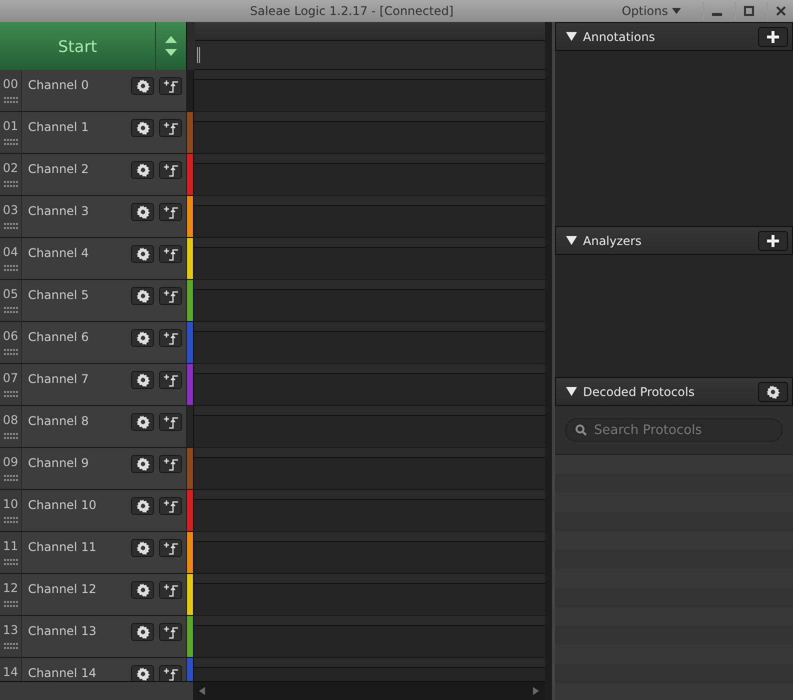 The width and height of the screenshot is (793, 700). What do you see at coordinates (717, 14) in the screenshot?
I see `minimize-icon` at bounding box center [717, 14].